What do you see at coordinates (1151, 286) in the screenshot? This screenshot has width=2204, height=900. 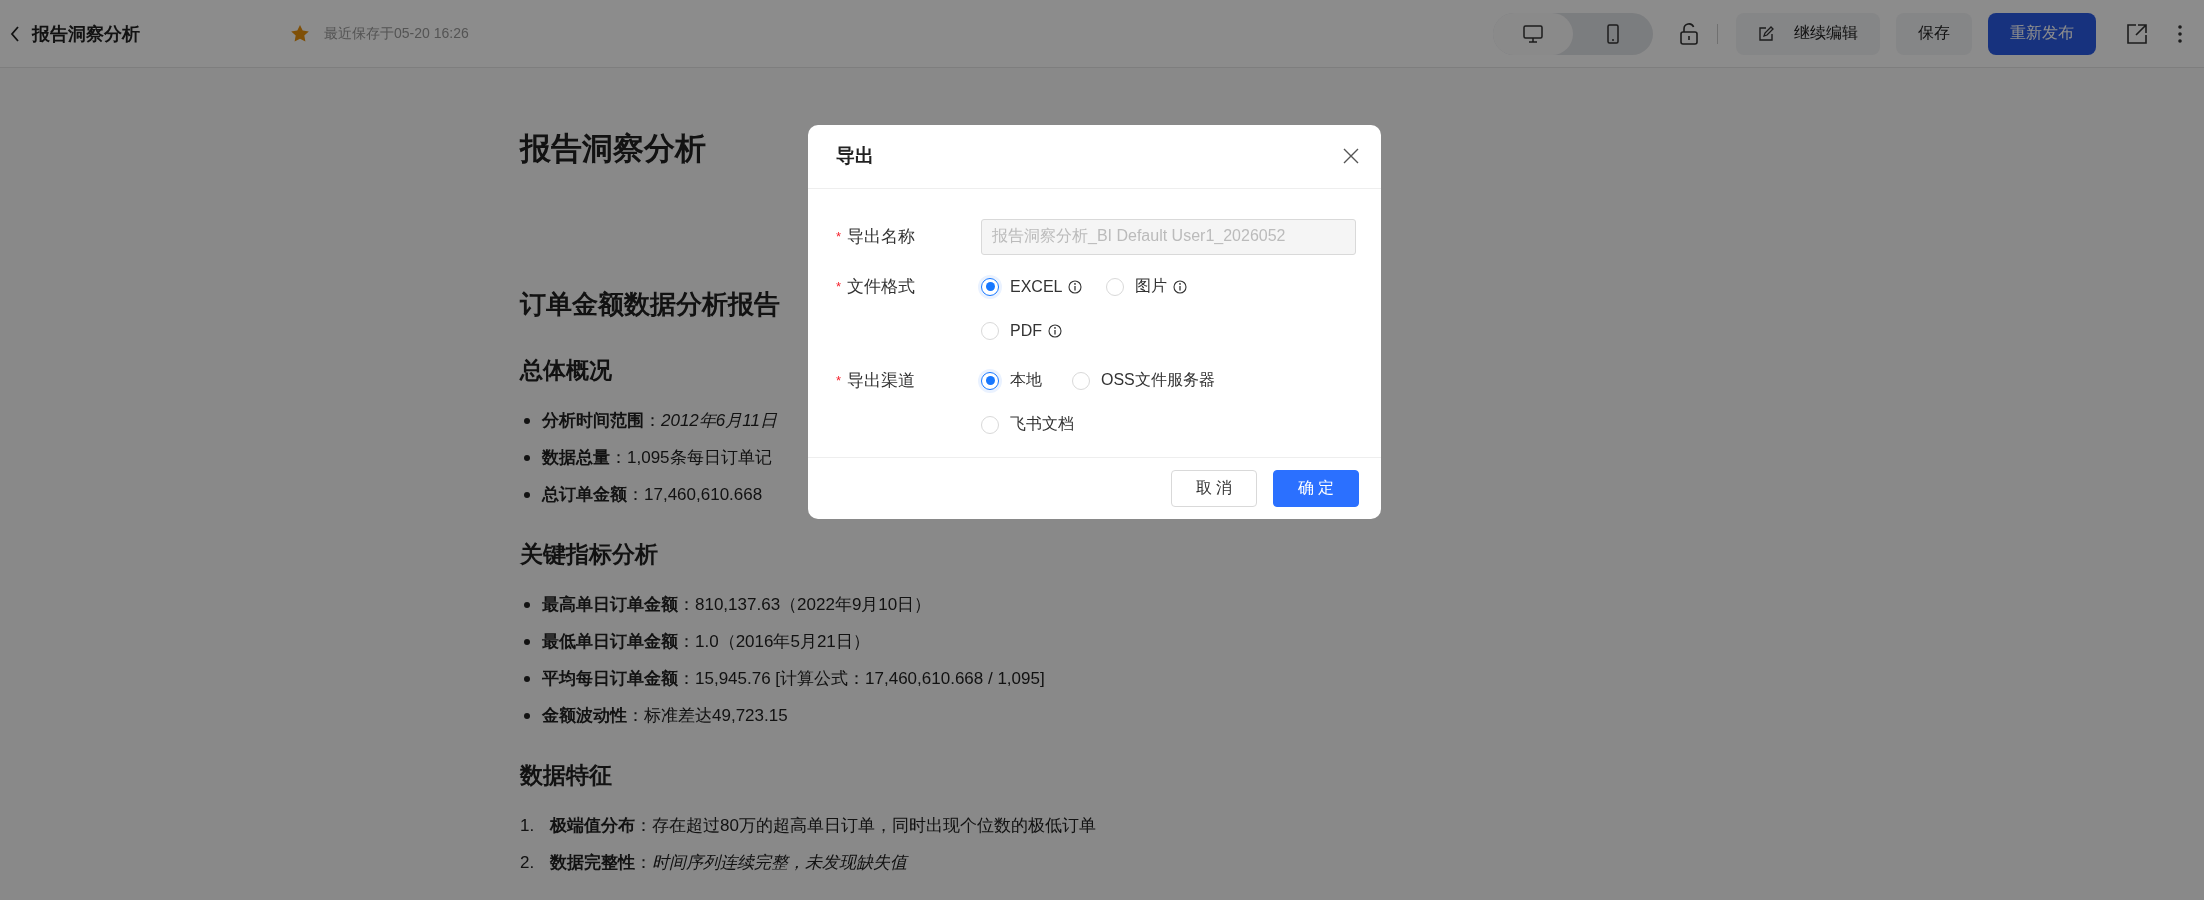 I see `option-label: 图片` at bounding box center [1151, 286].